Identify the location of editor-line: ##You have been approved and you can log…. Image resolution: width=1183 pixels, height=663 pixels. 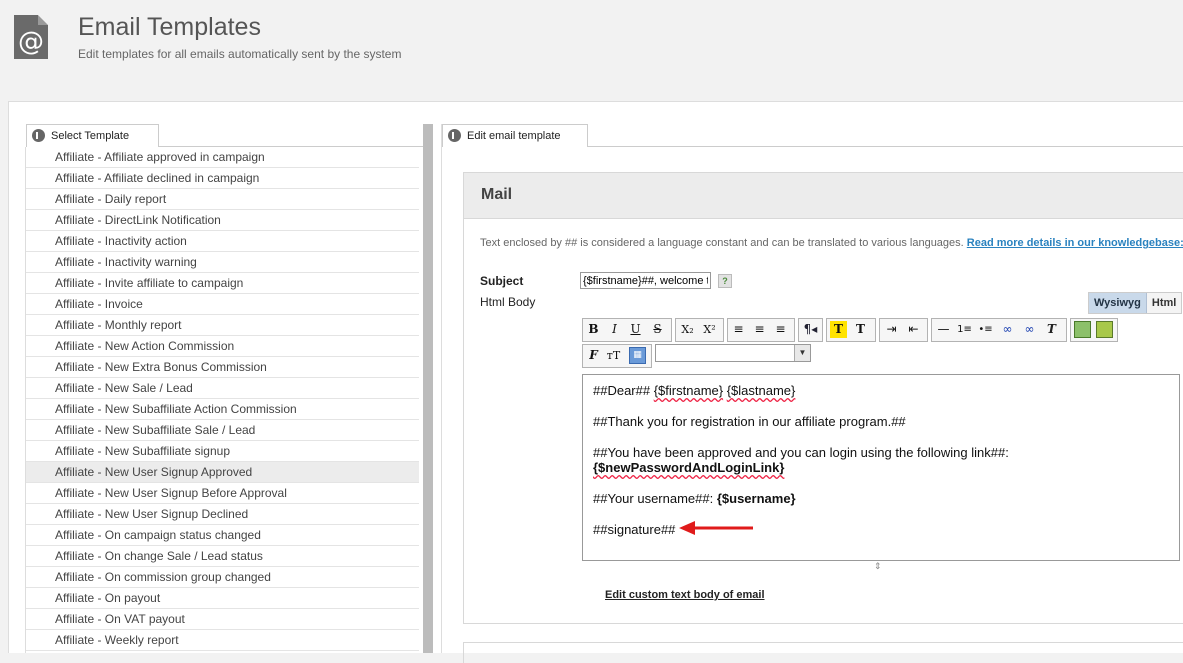
(801, 452).